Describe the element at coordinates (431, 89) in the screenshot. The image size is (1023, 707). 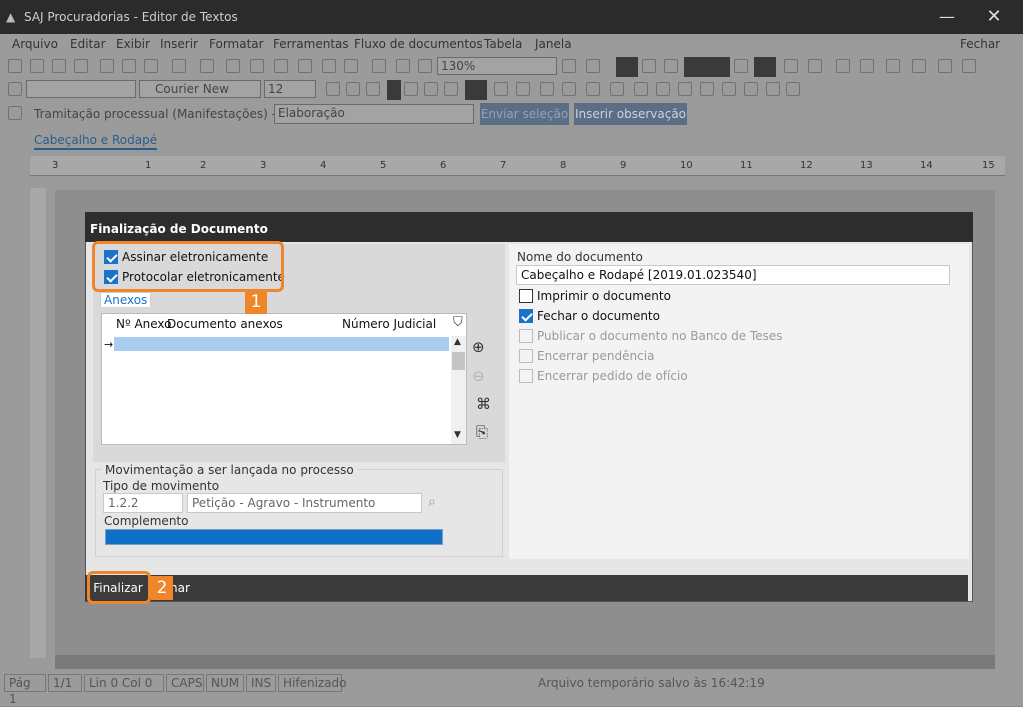
I see `align-center-icon` at that location.